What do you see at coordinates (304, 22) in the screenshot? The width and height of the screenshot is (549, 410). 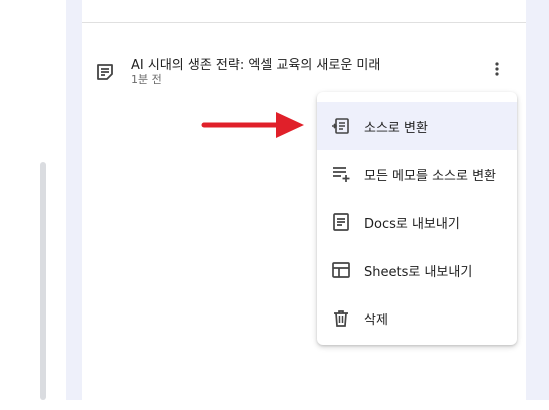 I see `divider` at bounding box center [304, 22].